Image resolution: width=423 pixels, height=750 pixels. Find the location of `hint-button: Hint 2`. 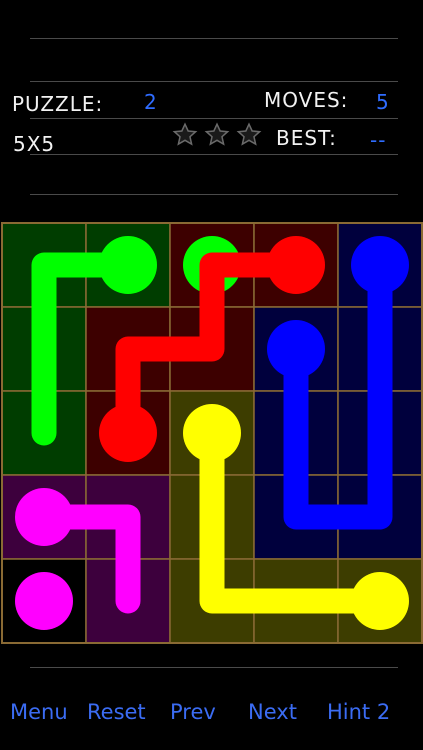

hint-button: Hint 2 is located at coordinates (358, 712).